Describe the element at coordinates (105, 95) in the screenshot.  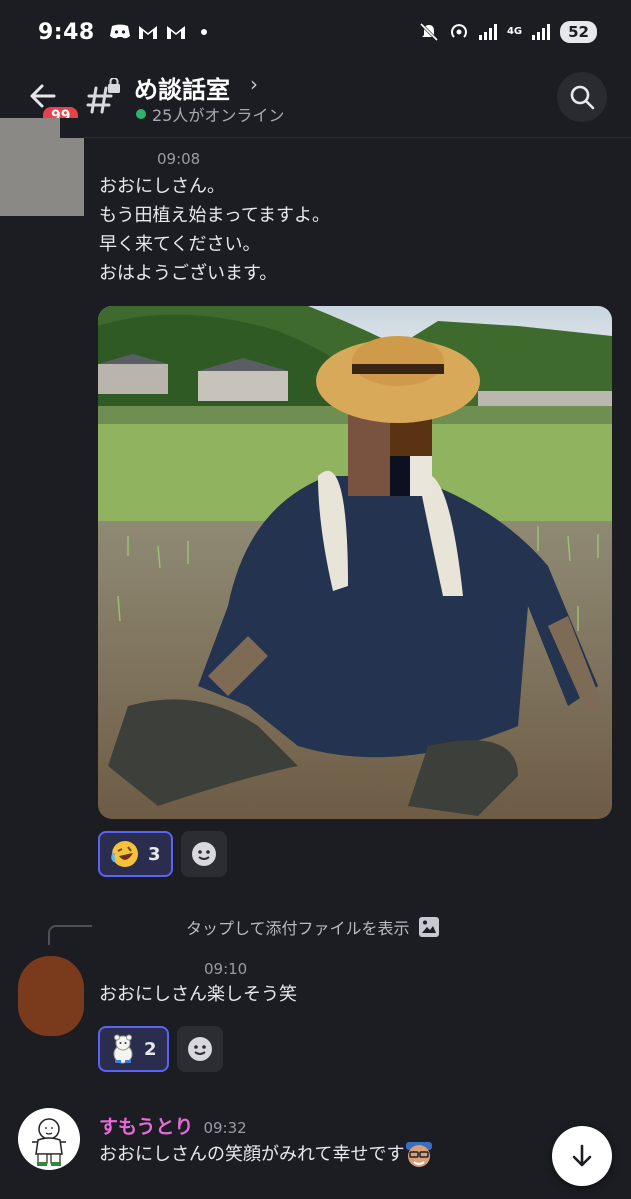
I see `channel-hash-lock-icon` at that location.